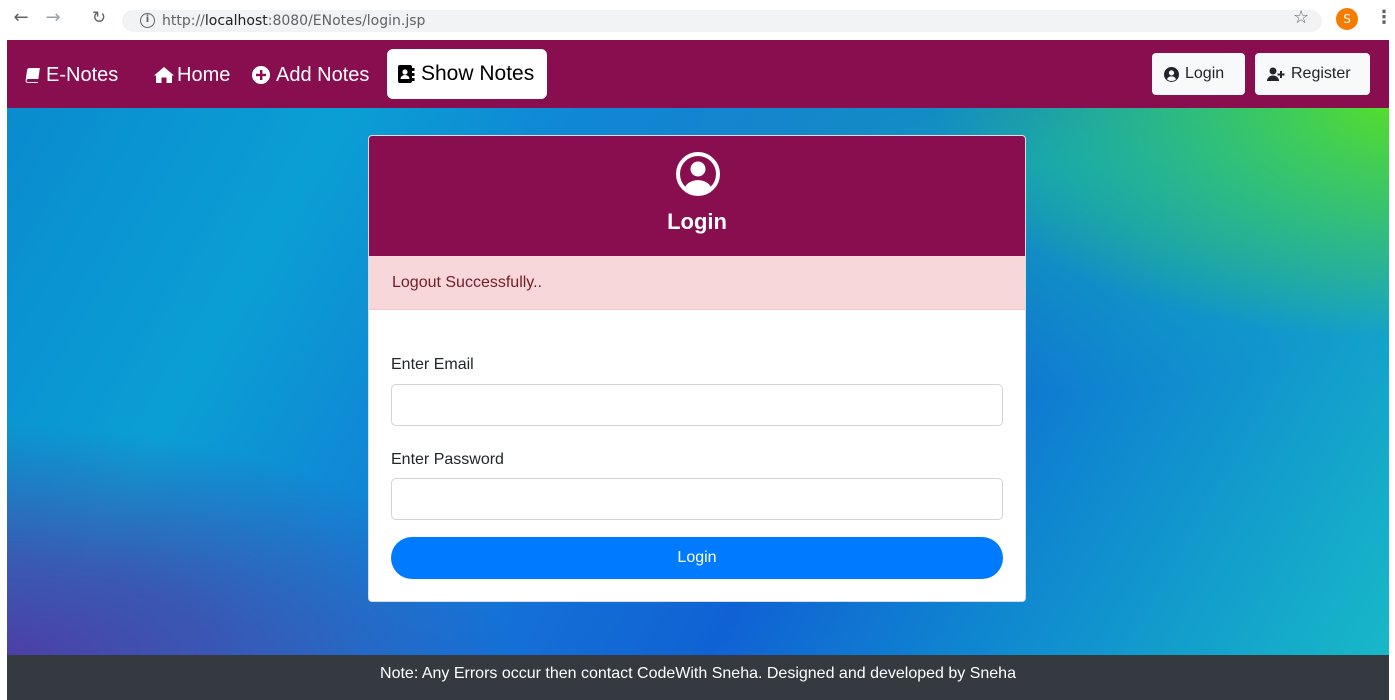  I want to click on user-plus-icon, so click(1276, 74).